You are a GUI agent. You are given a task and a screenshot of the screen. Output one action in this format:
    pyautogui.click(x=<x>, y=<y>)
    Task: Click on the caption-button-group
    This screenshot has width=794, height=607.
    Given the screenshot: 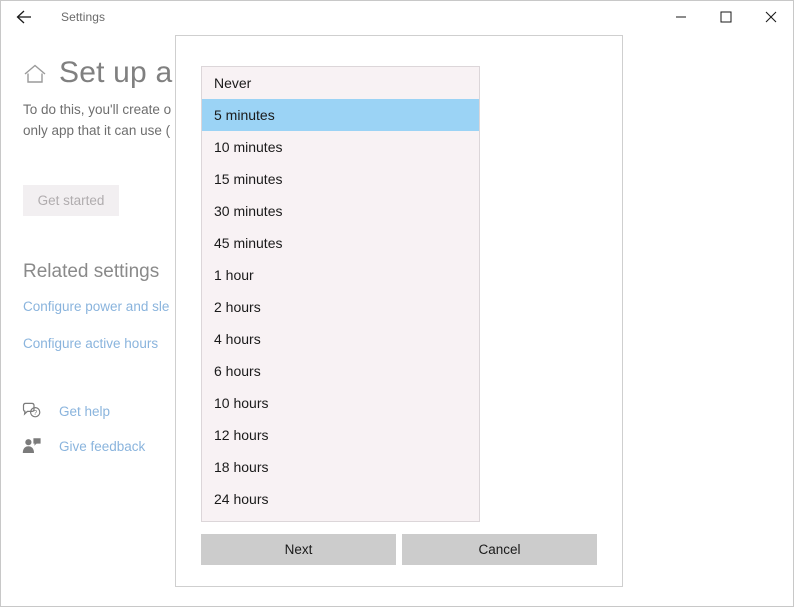 What is the action you would take?
    pyautogui.click(x=725, y=17)
    